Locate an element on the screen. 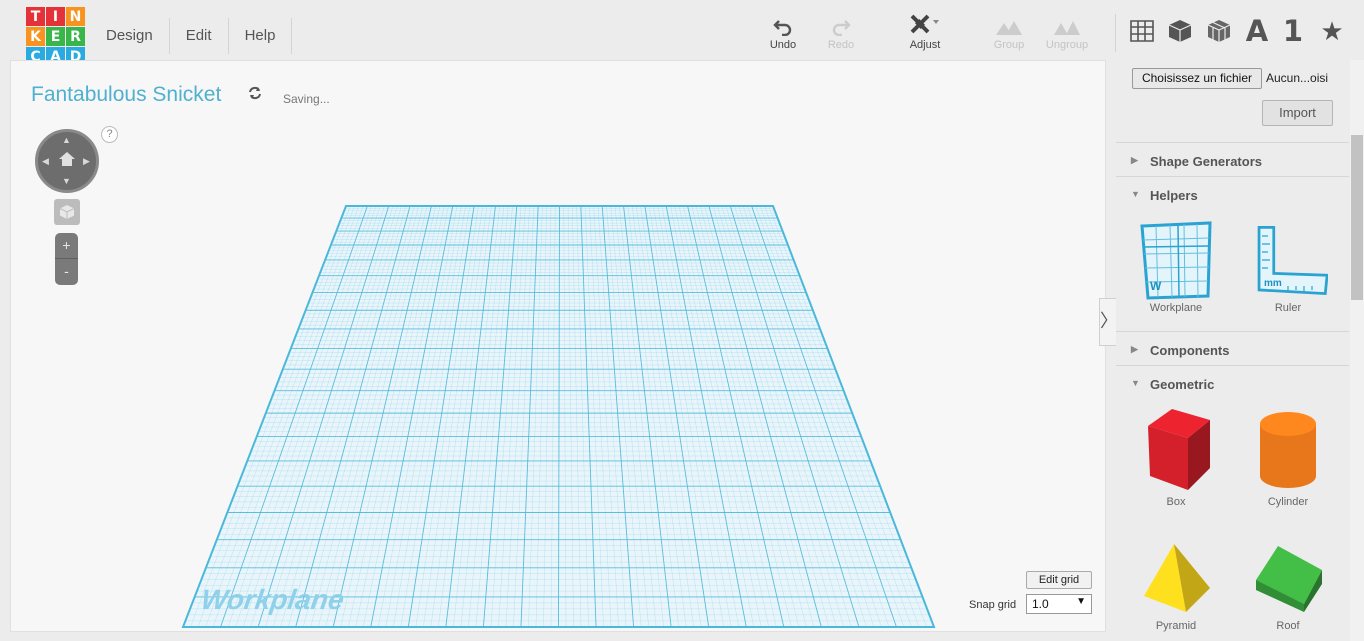 The image size is (1364, 641). number-tool-button: 1 is located at coordinates (1293, 31).